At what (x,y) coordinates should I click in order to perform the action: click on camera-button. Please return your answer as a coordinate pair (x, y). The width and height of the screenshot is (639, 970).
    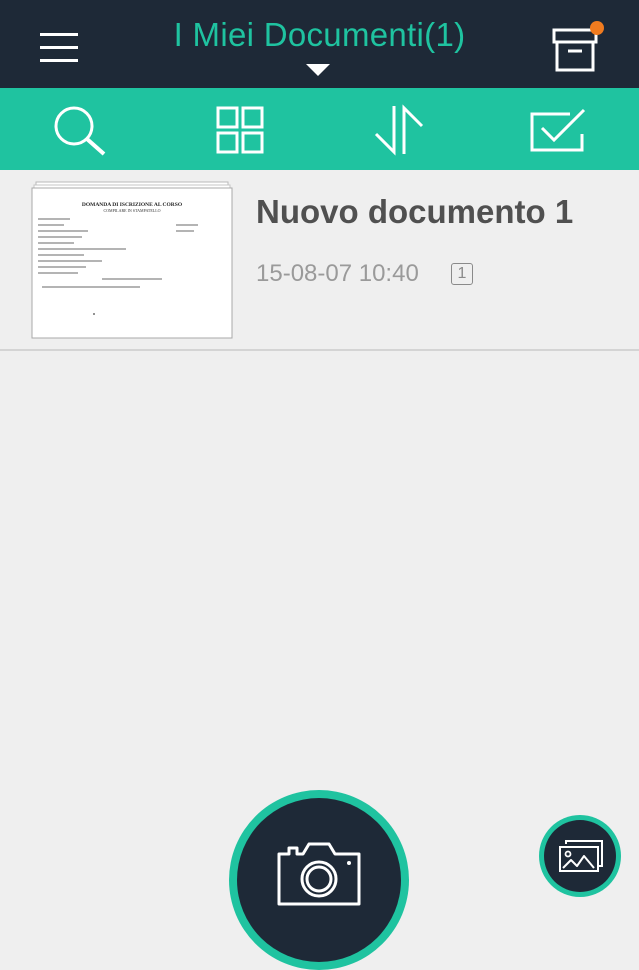
    Looking at the image, I should click on (319, 880).